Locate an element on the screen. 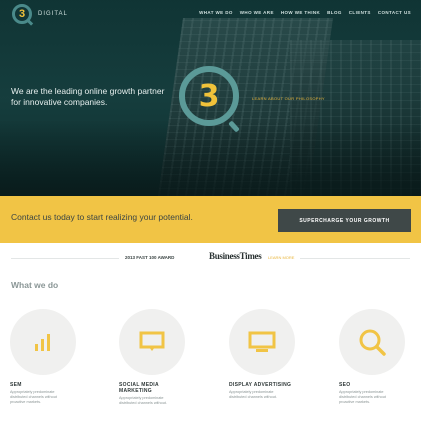 The image size is (421, 422). nav-how-we-think: HOW WE THINK is located at coordinates (300, 12).